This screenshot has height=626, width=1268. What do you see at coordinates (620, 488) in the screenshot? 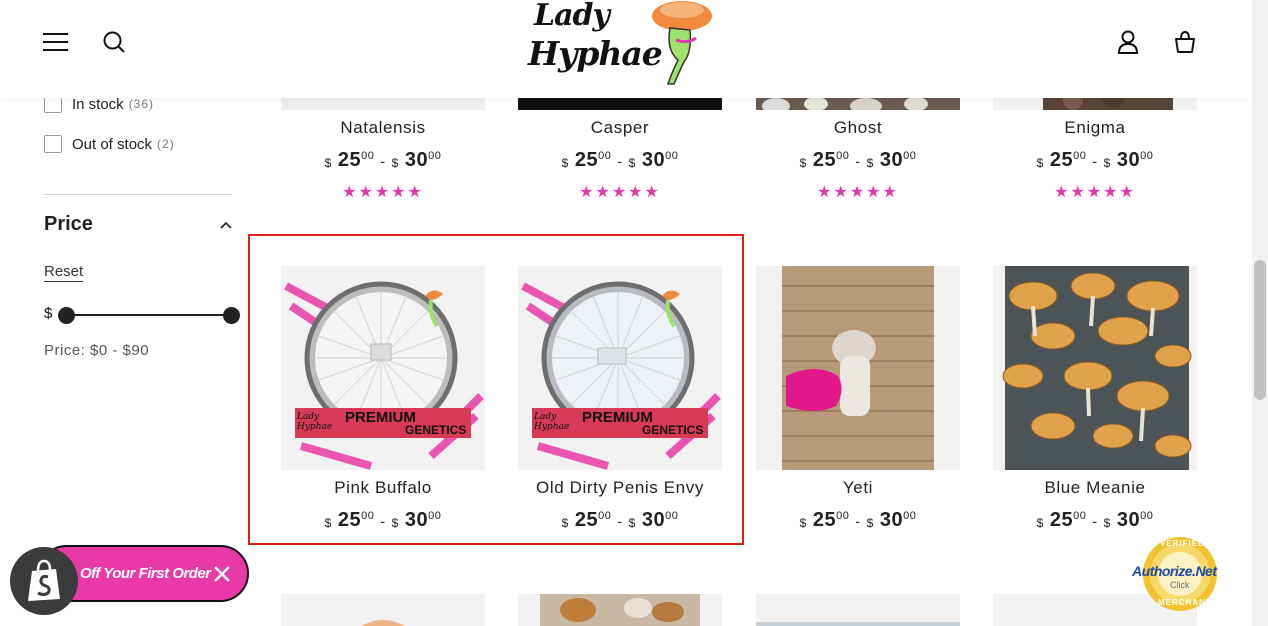
I see `product-name: Old Dirty Penis Envy` at bounding box center [620, 488].